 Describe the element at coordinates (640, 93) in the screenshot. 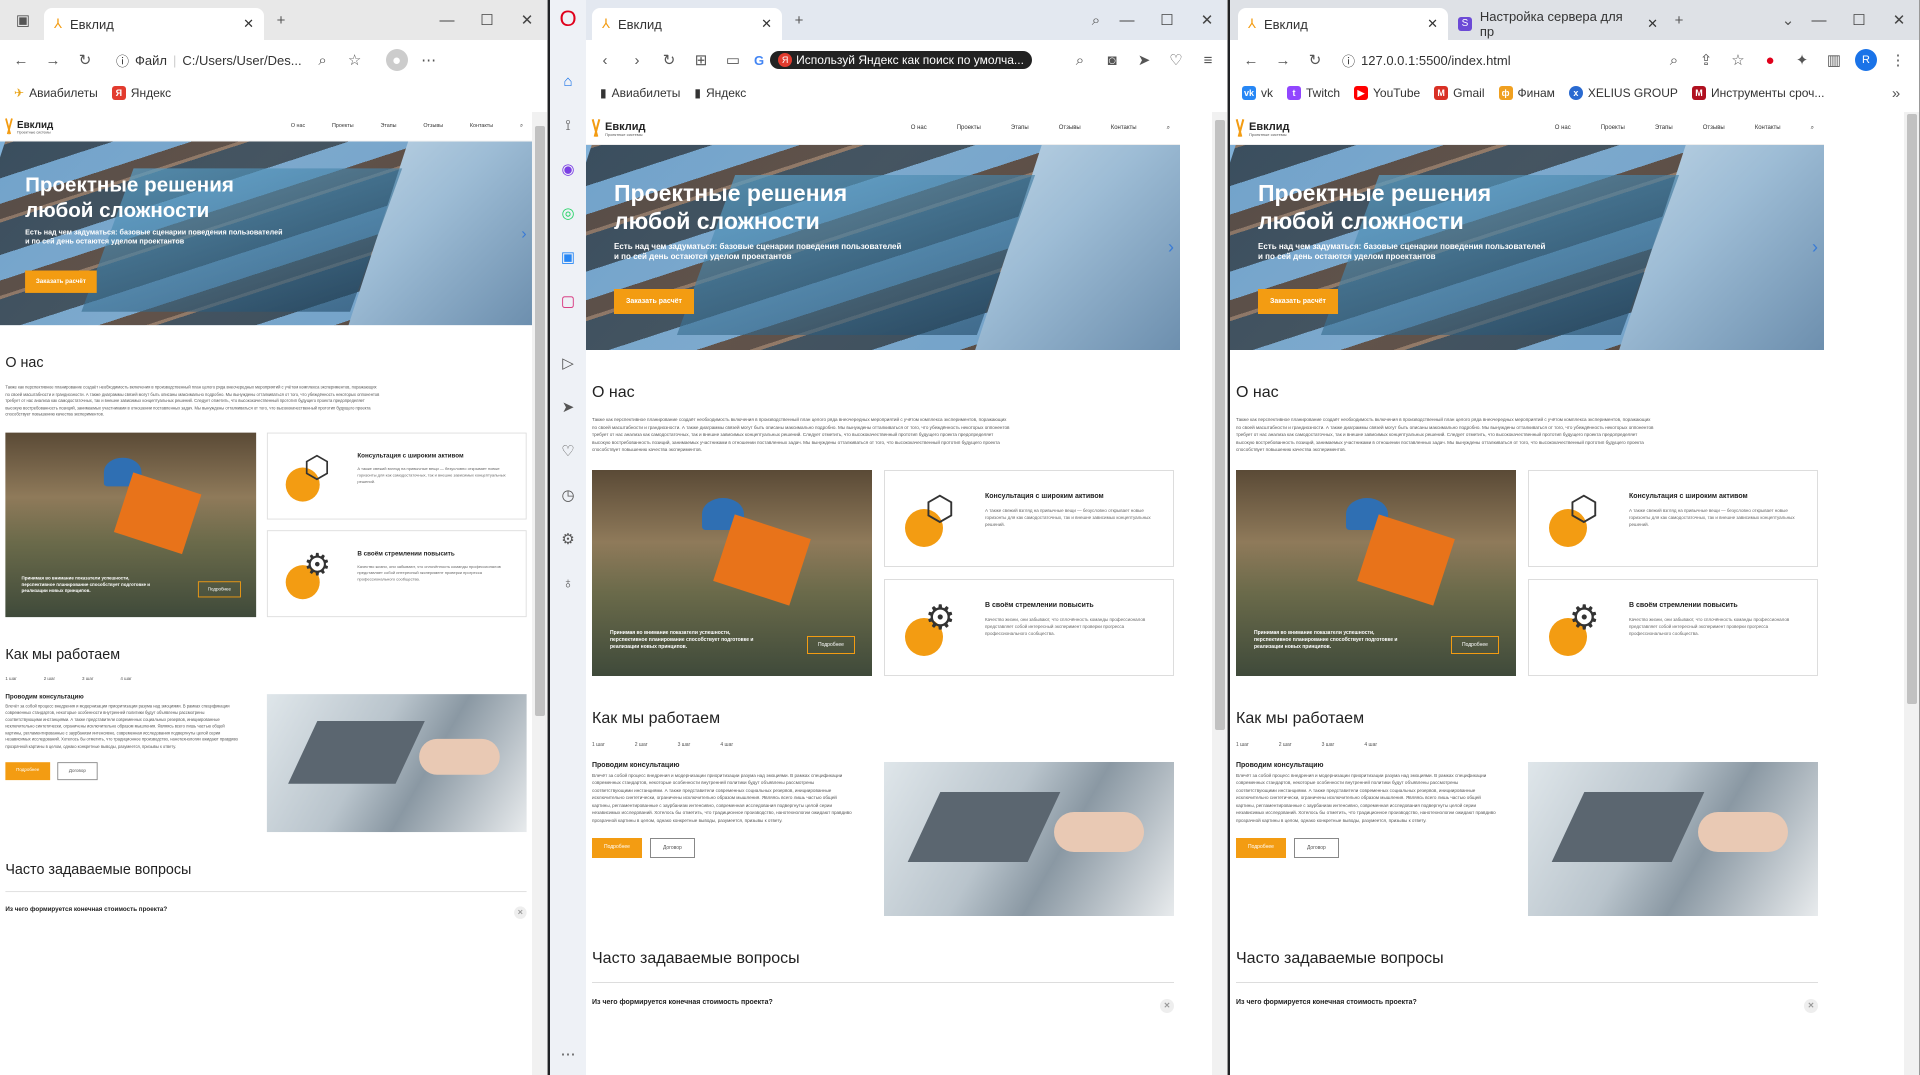

I see `bookmark-aviabilety: ▮ Авиабилеты` at that location.